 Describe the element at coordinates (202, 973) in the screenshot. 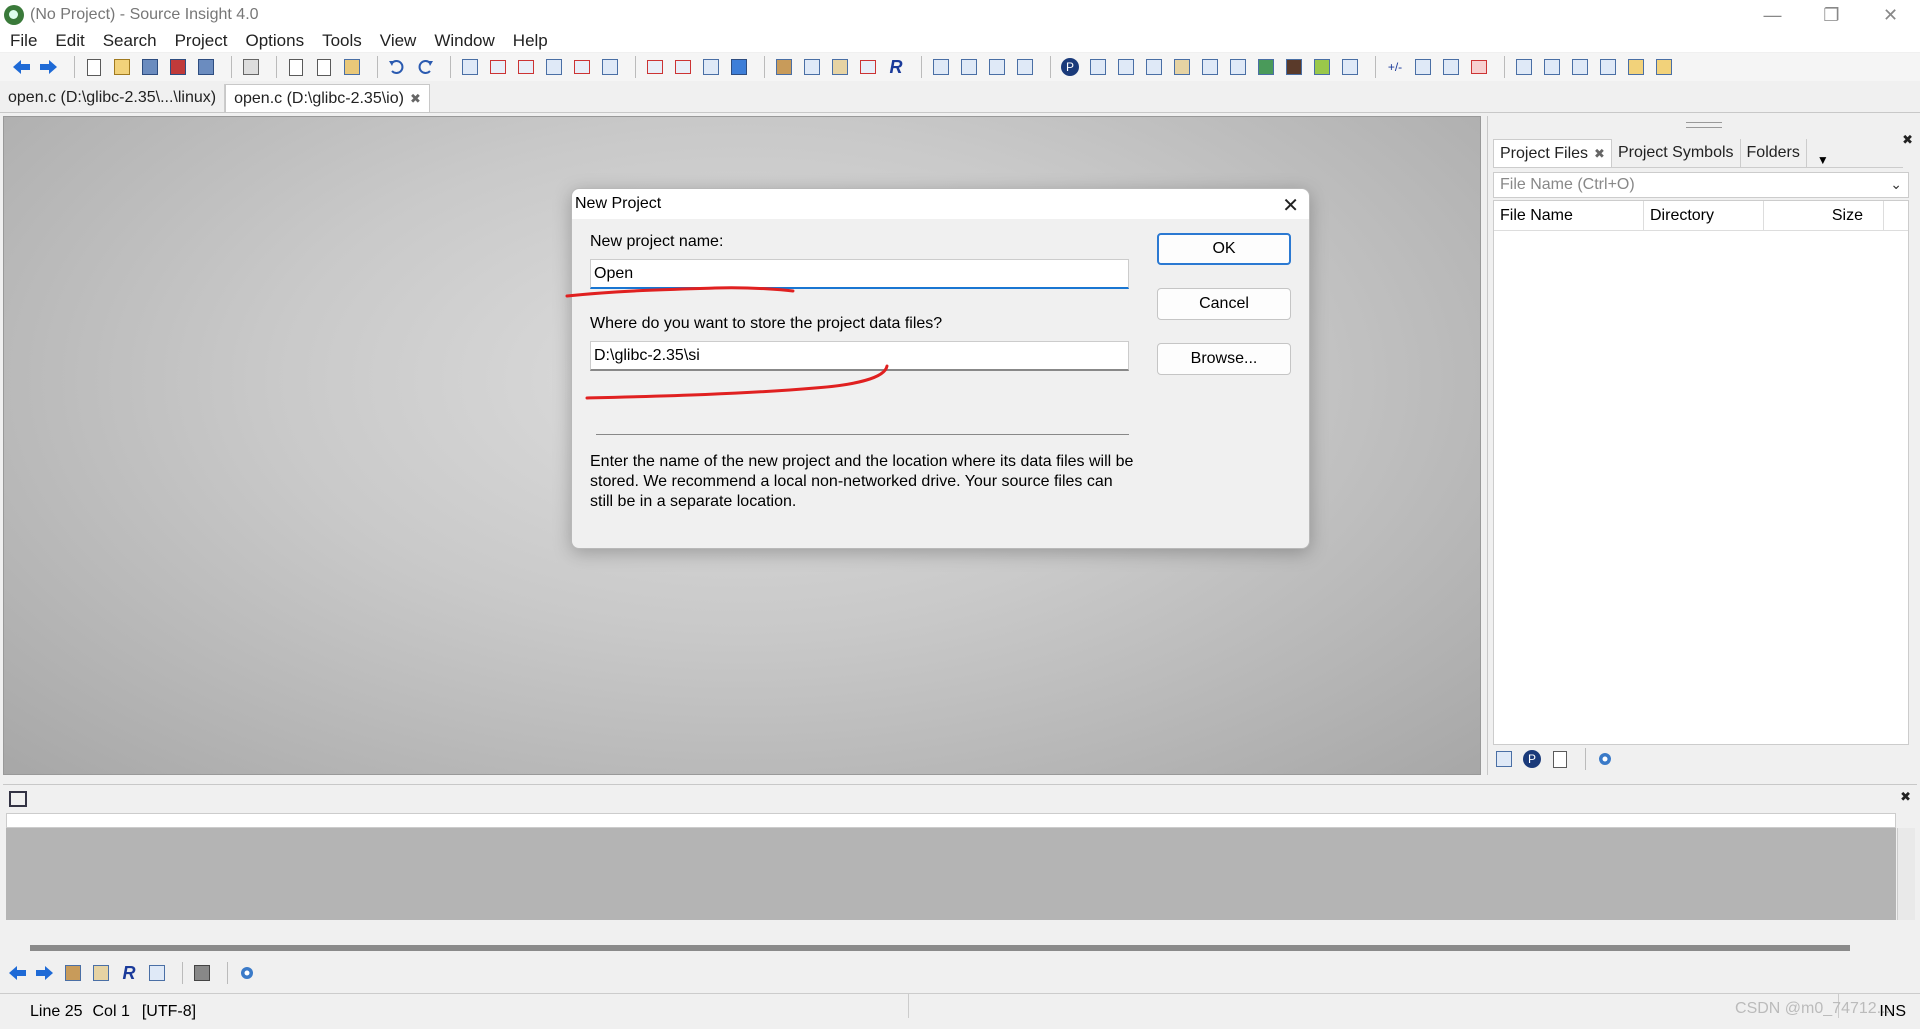

I see `lock-icon` at that location.